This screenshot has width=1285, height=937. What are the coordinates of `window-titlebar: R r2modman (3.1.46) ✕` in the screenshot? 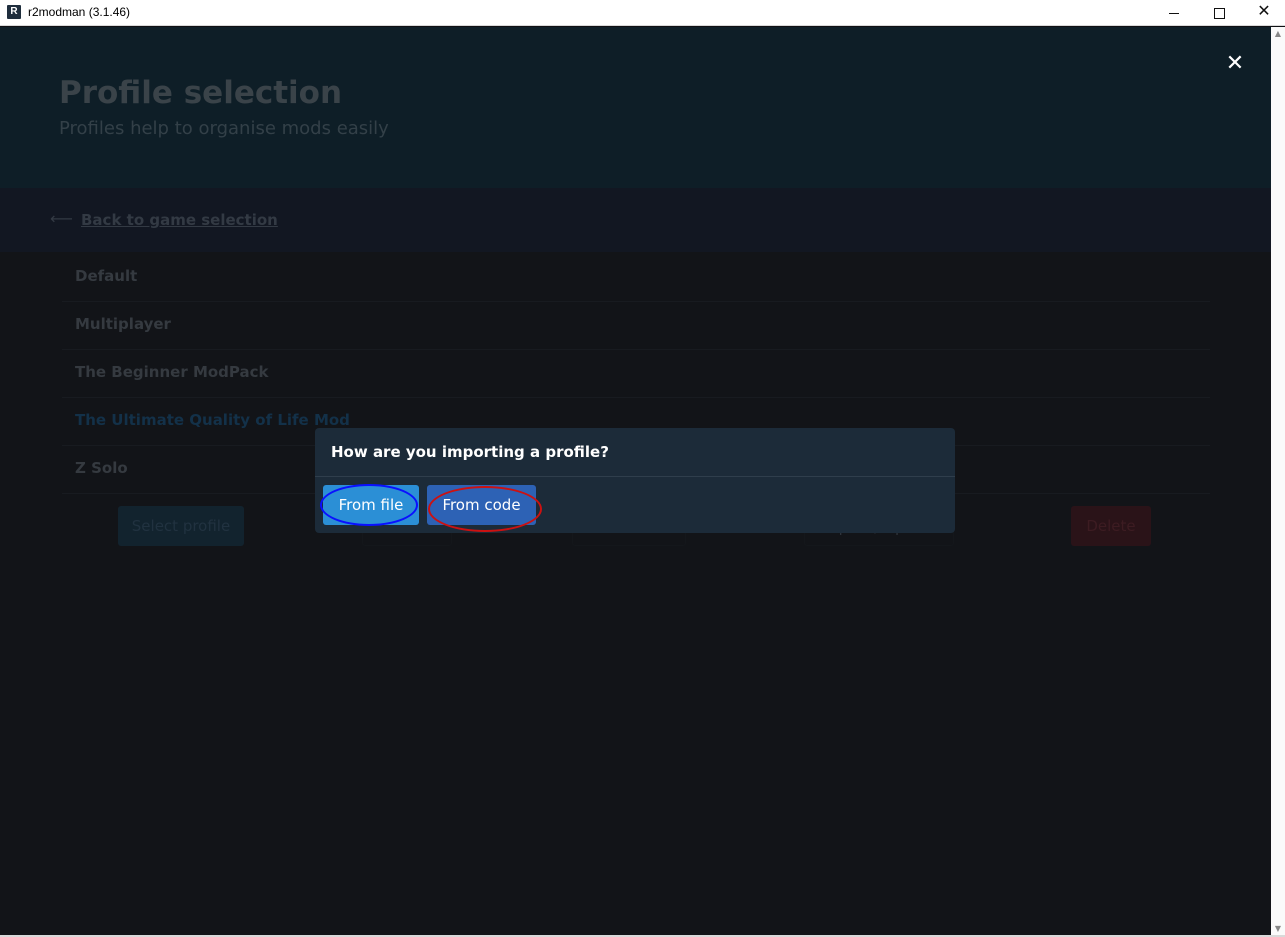 It's located at (642, 13).